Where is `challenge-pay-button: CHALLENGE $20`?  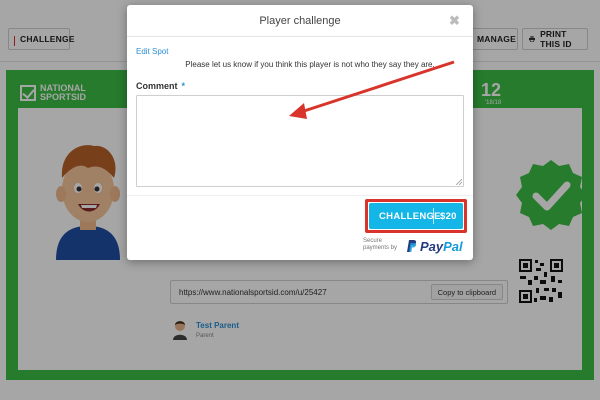 challenge-pay-button: CHALLENGE $20 is located at coordinates (416, 216).